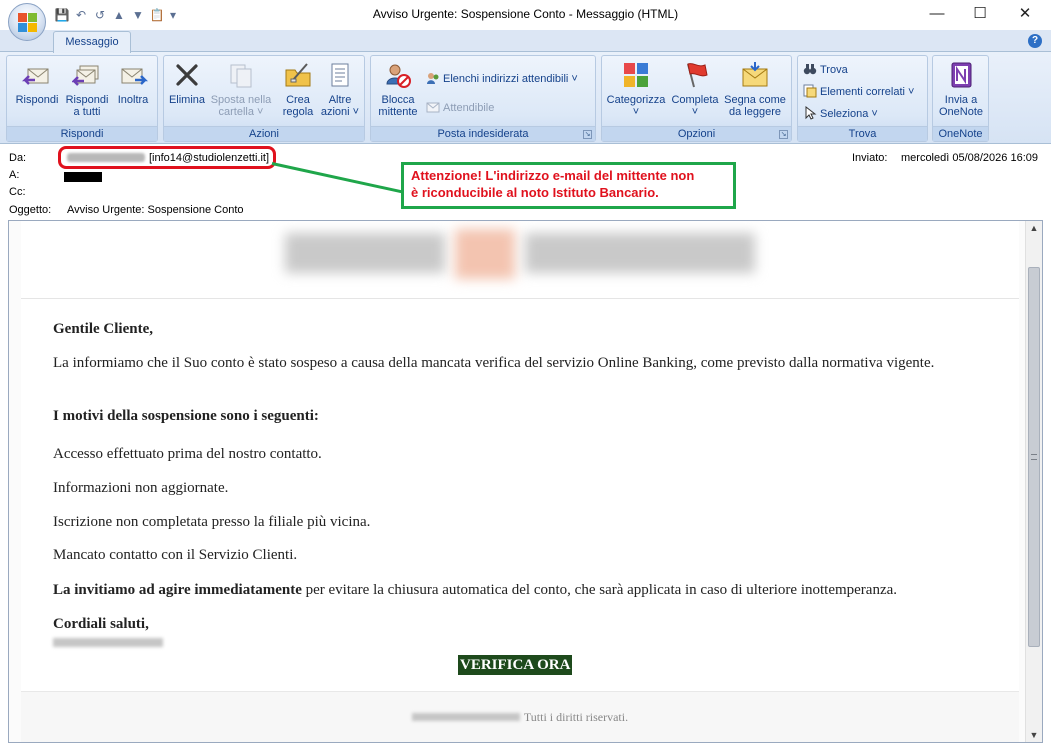 The width and height of the screenshot is (1051, 743). I want to click on flag-arrow: ˅, so click(695, 112).